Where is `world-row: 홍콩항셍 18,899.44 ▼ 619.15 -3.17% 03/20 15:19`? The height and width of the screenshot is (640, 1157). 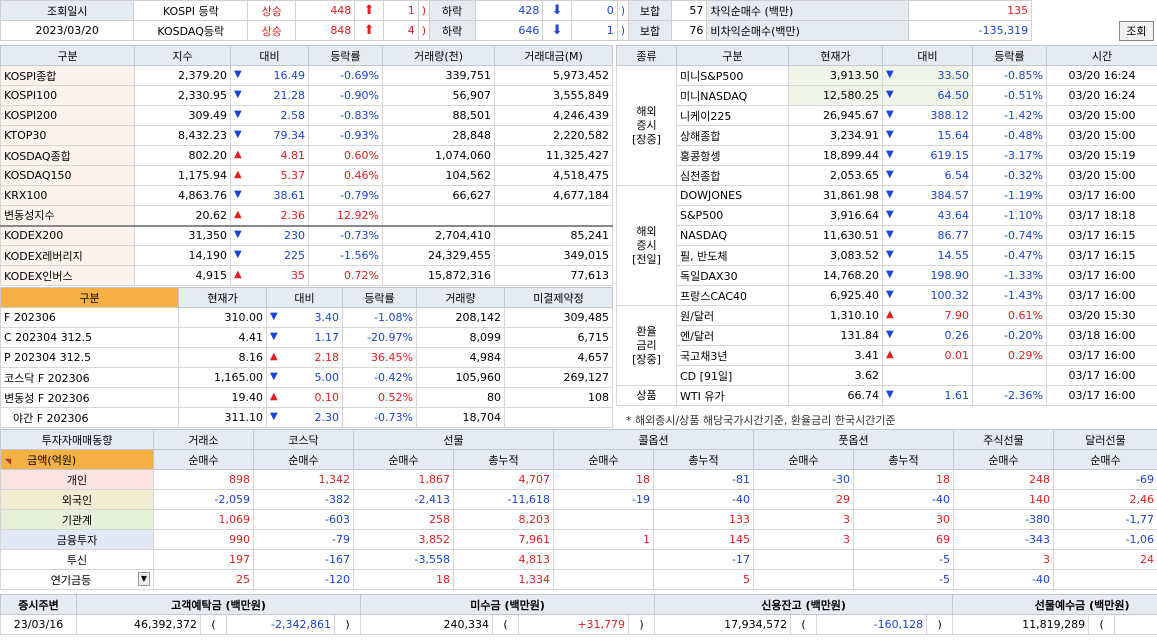
world-row: 홍콩항셍 18,899.44 ▼ 619.15 -3.17% 03/20 15:19 is located at coordinates (887, 155).